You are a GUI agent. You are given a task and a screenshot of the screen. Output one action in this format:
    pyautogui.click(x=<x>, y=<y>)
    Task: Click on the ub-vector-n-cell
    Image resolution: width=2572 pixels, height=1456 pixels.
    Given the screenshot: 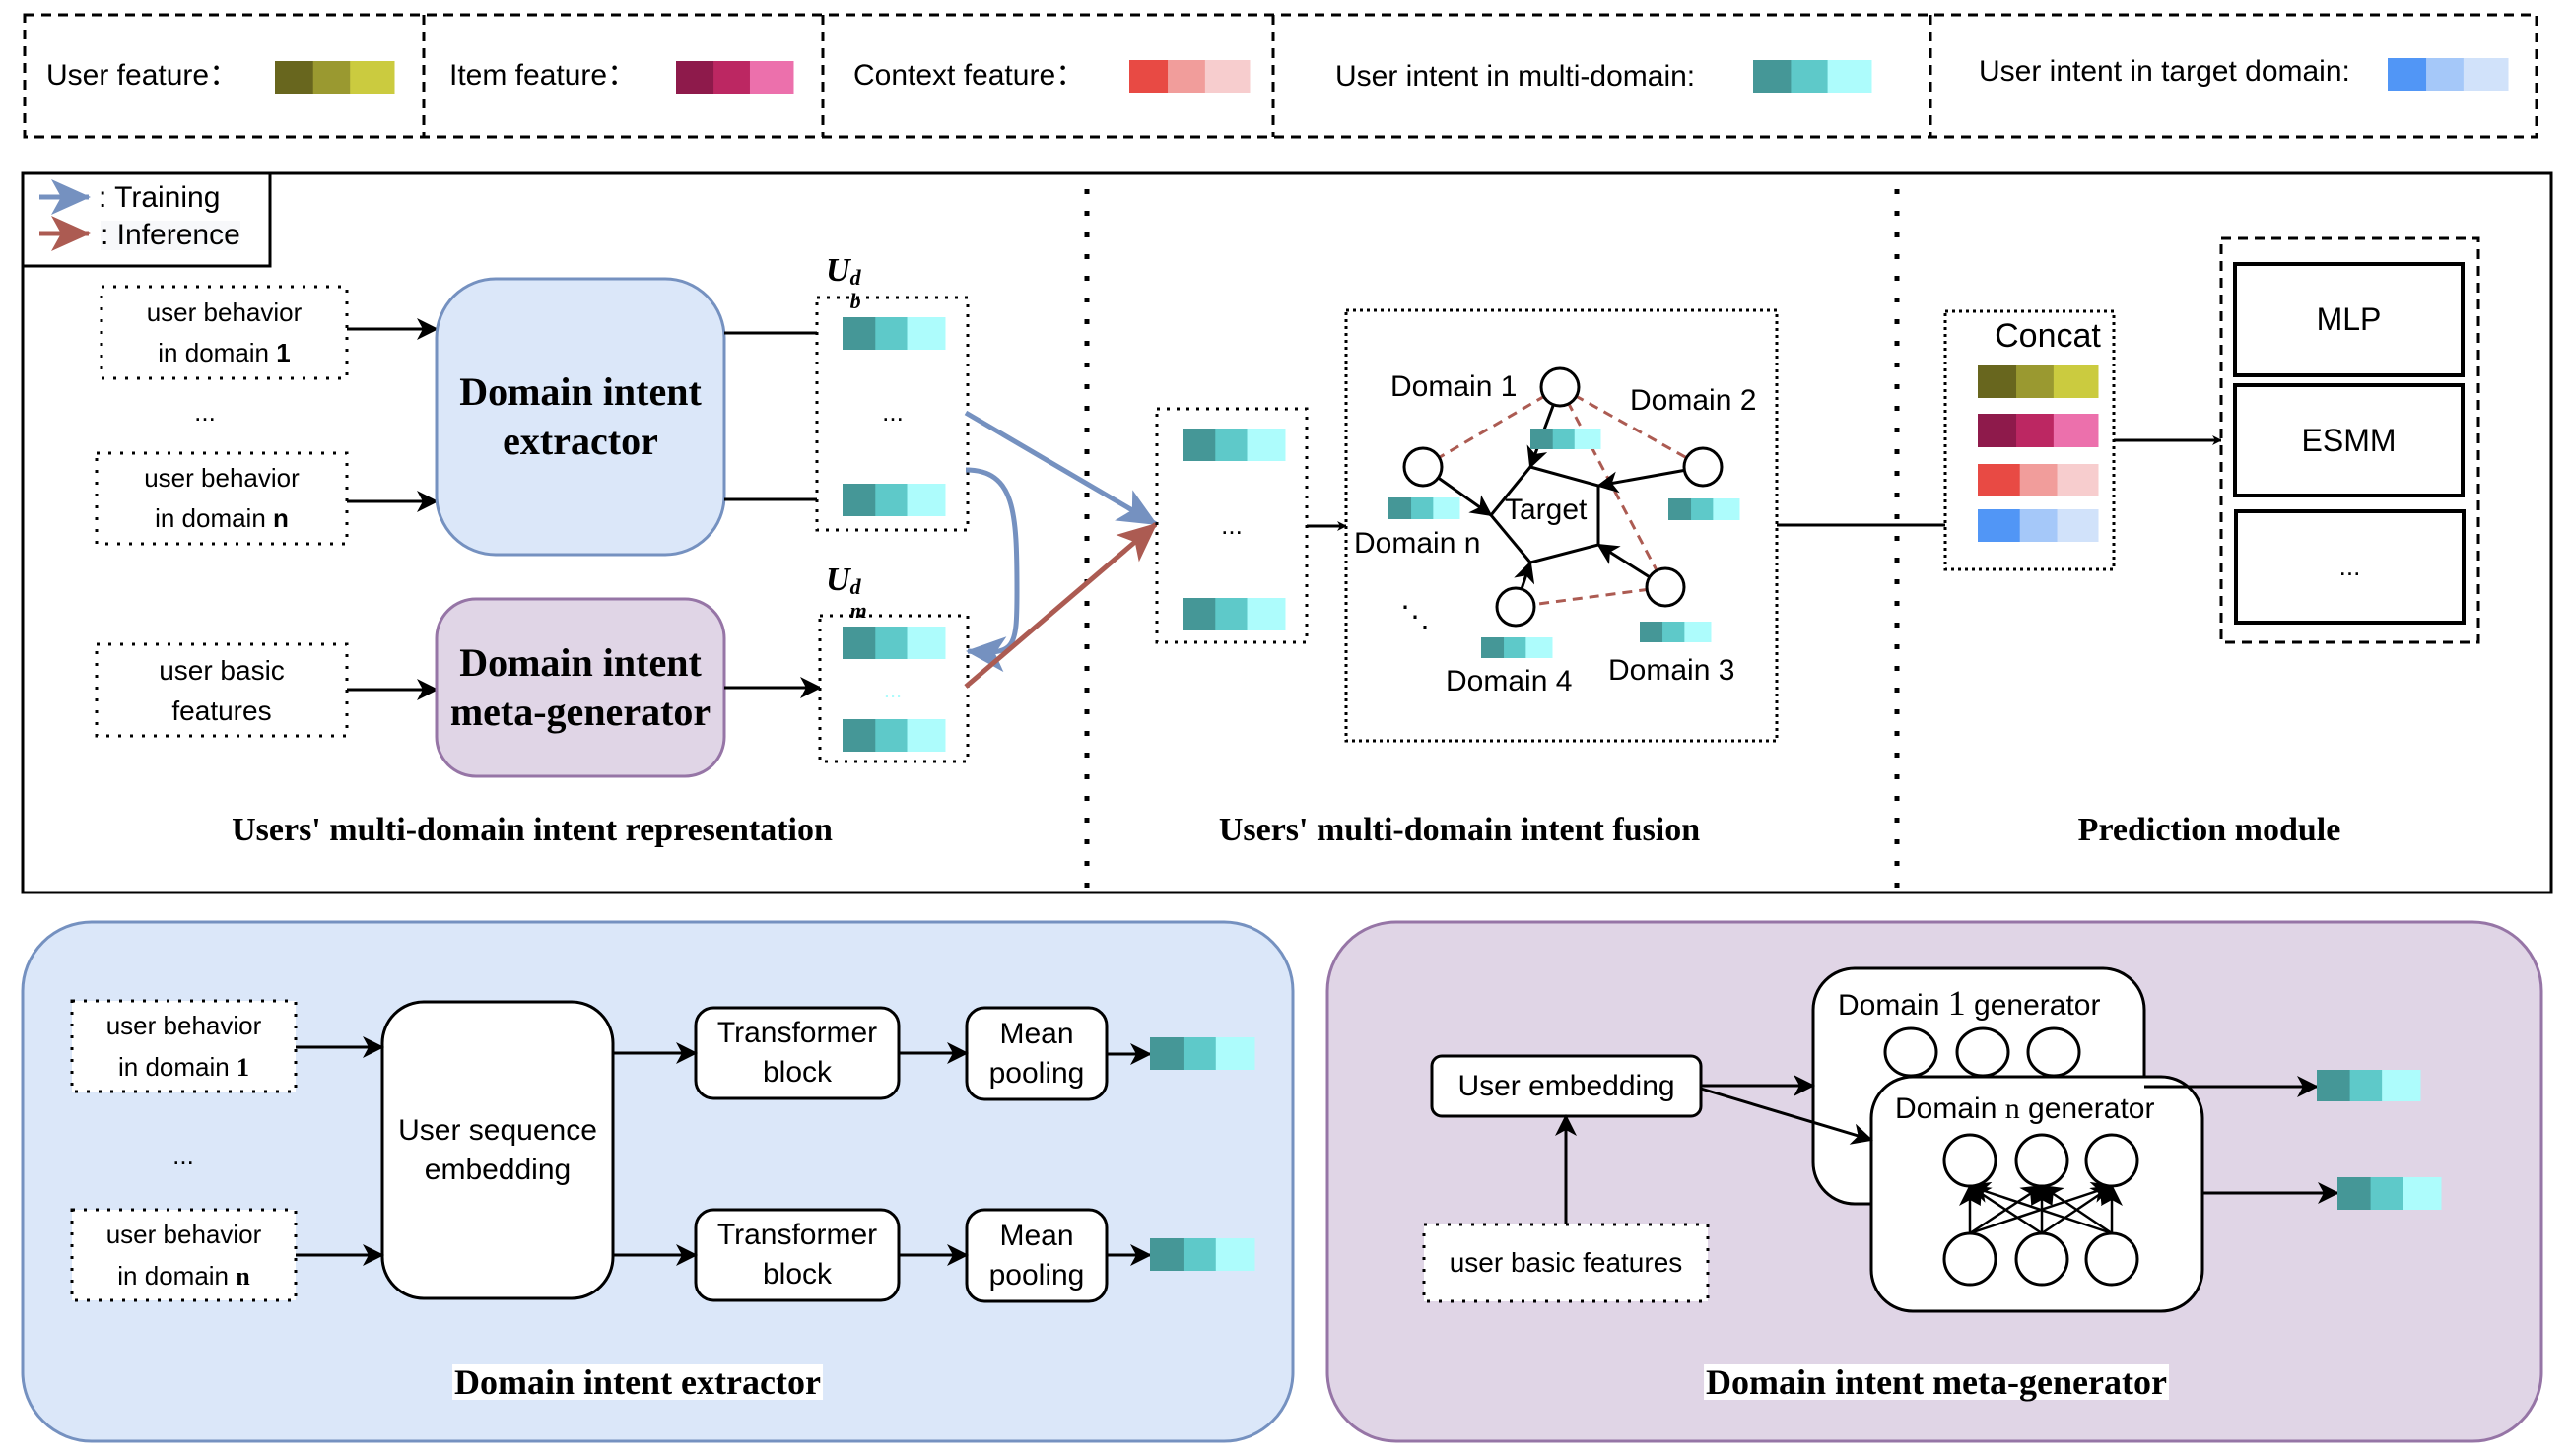 What is the action you would take?
    pyautogui.click(x=926, y=500)
    